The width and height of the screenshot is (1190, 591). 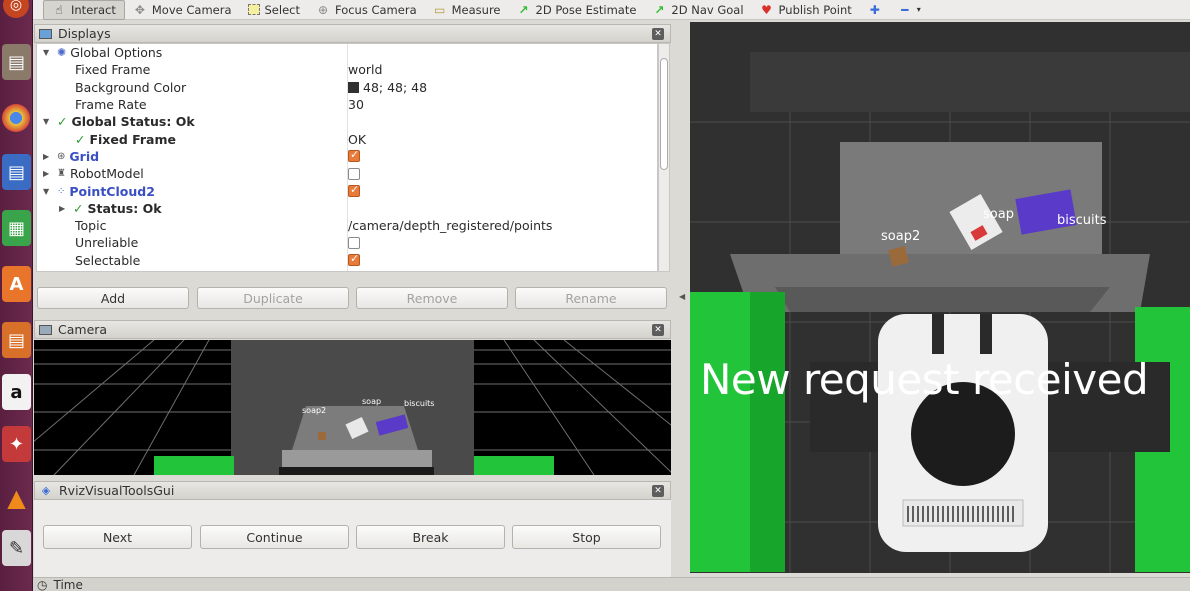 What do you see at coordinates (45, 329) in the screenshot?
I see `camera-icon` at bounding box center [45, 329].